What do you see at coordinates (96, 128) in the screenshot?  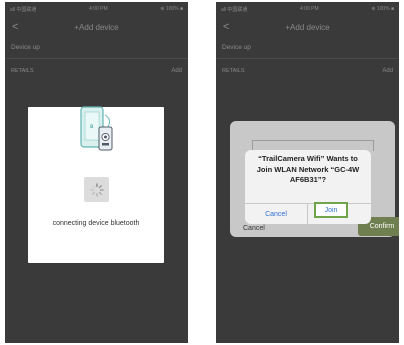 I see `phone-camera-illustration-icon: ʙ` at bounding box center [96, 128].